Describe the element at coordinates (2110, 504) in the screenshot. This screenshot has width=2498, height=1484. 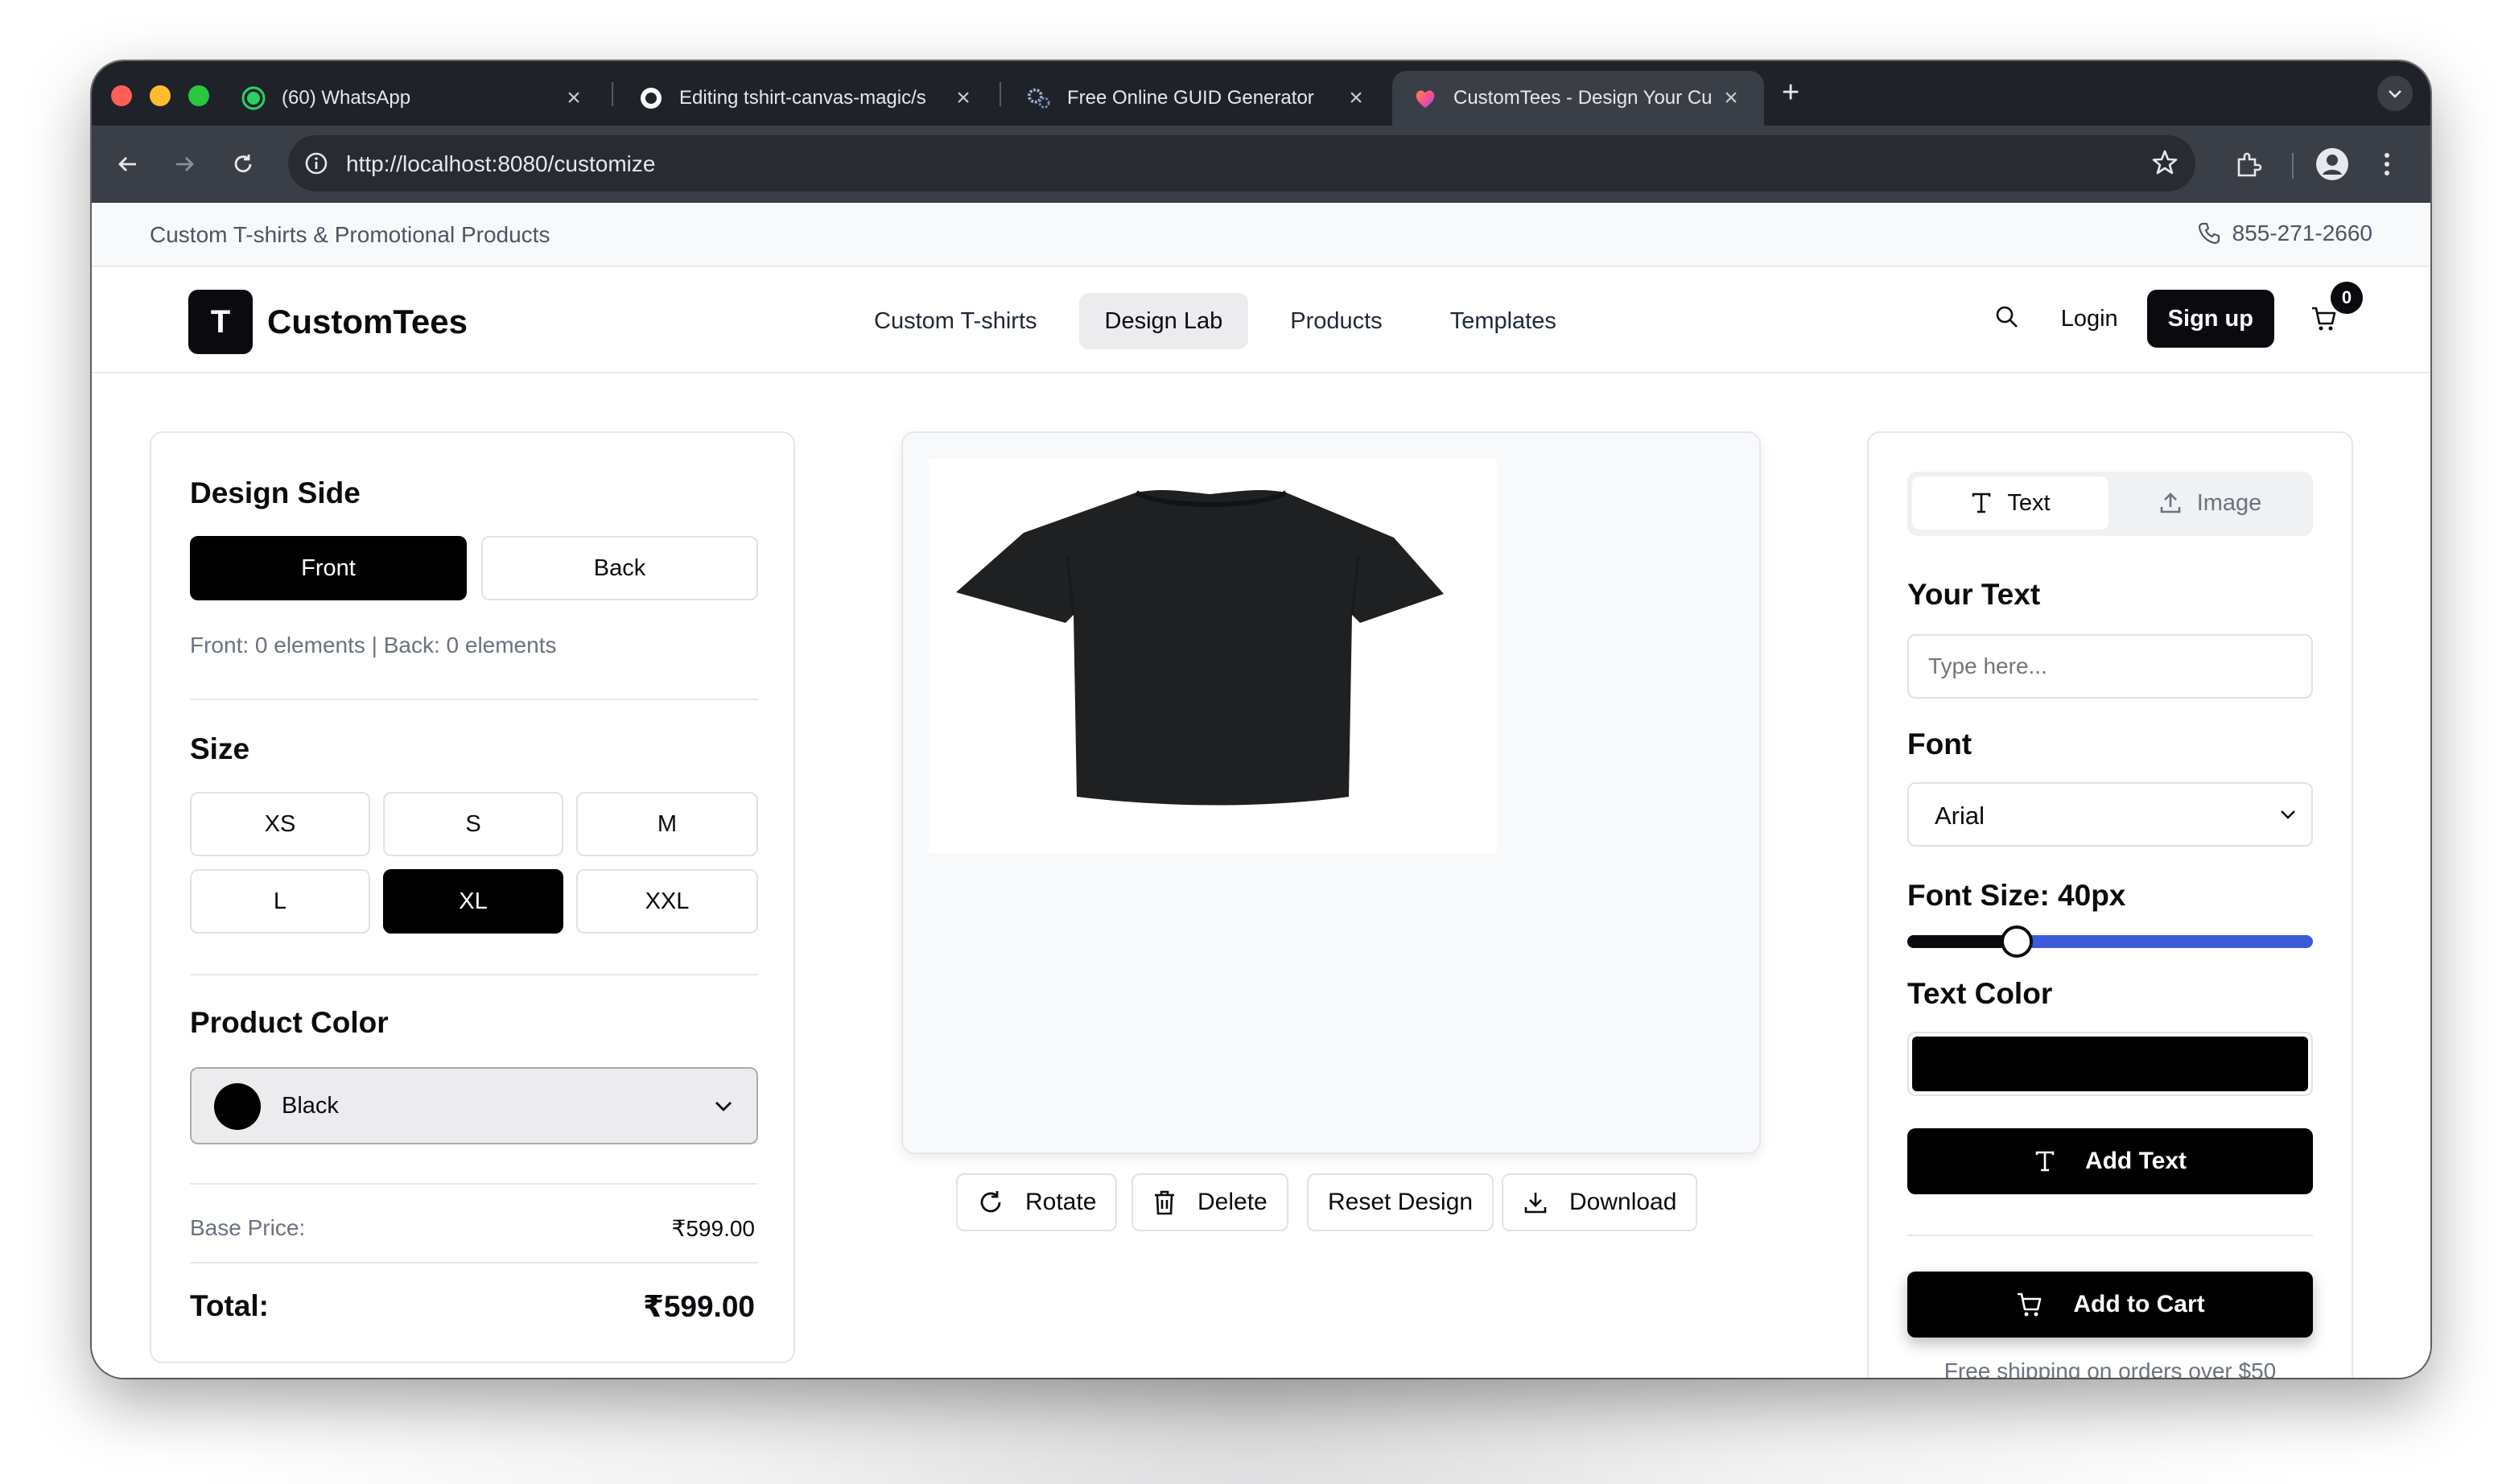
I see `tool-tabs: Text Image` at that location.